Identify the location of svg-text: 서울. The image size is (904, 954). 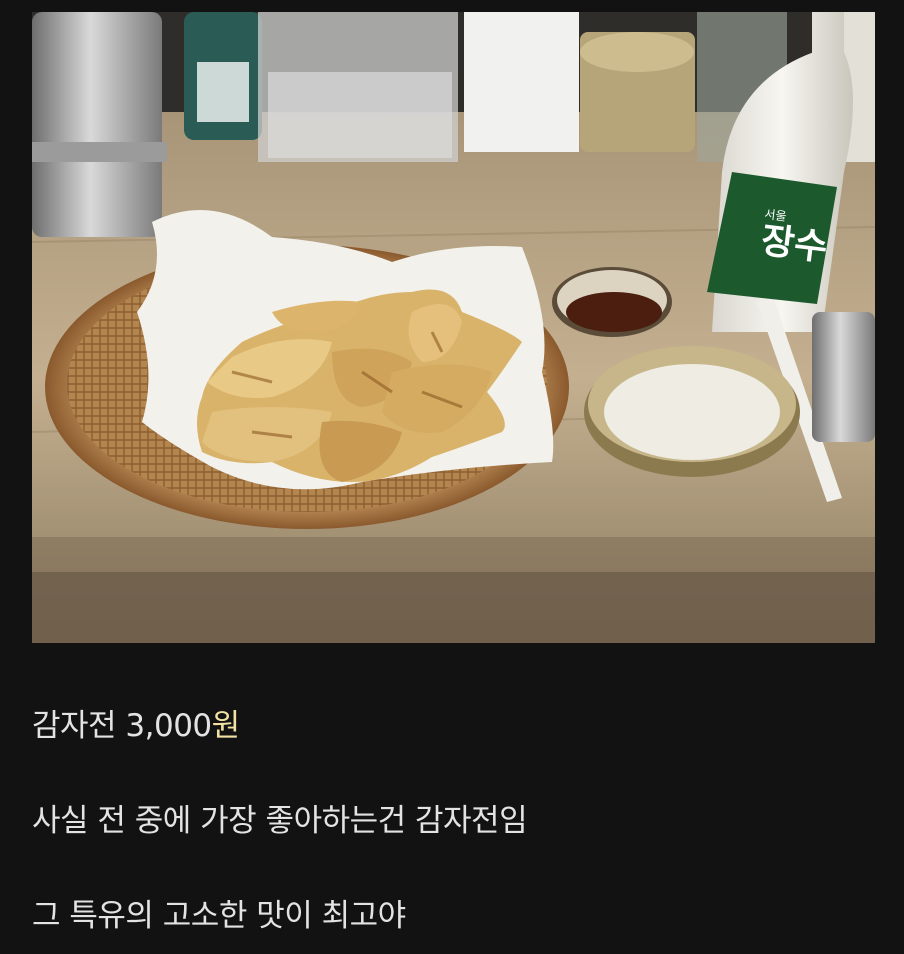
(776, 215).